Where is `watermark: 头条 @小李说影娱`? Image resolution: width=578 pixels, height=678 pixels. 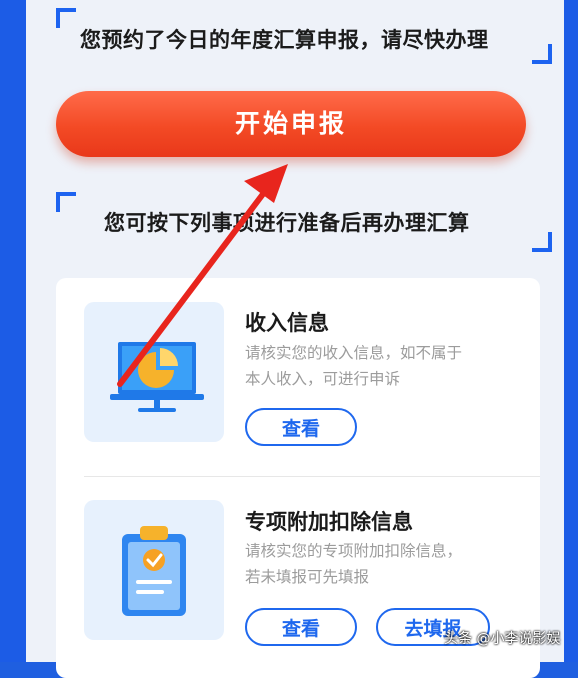
watermark: 头条 @小李说影娱 is located at coordinates (502, 639).